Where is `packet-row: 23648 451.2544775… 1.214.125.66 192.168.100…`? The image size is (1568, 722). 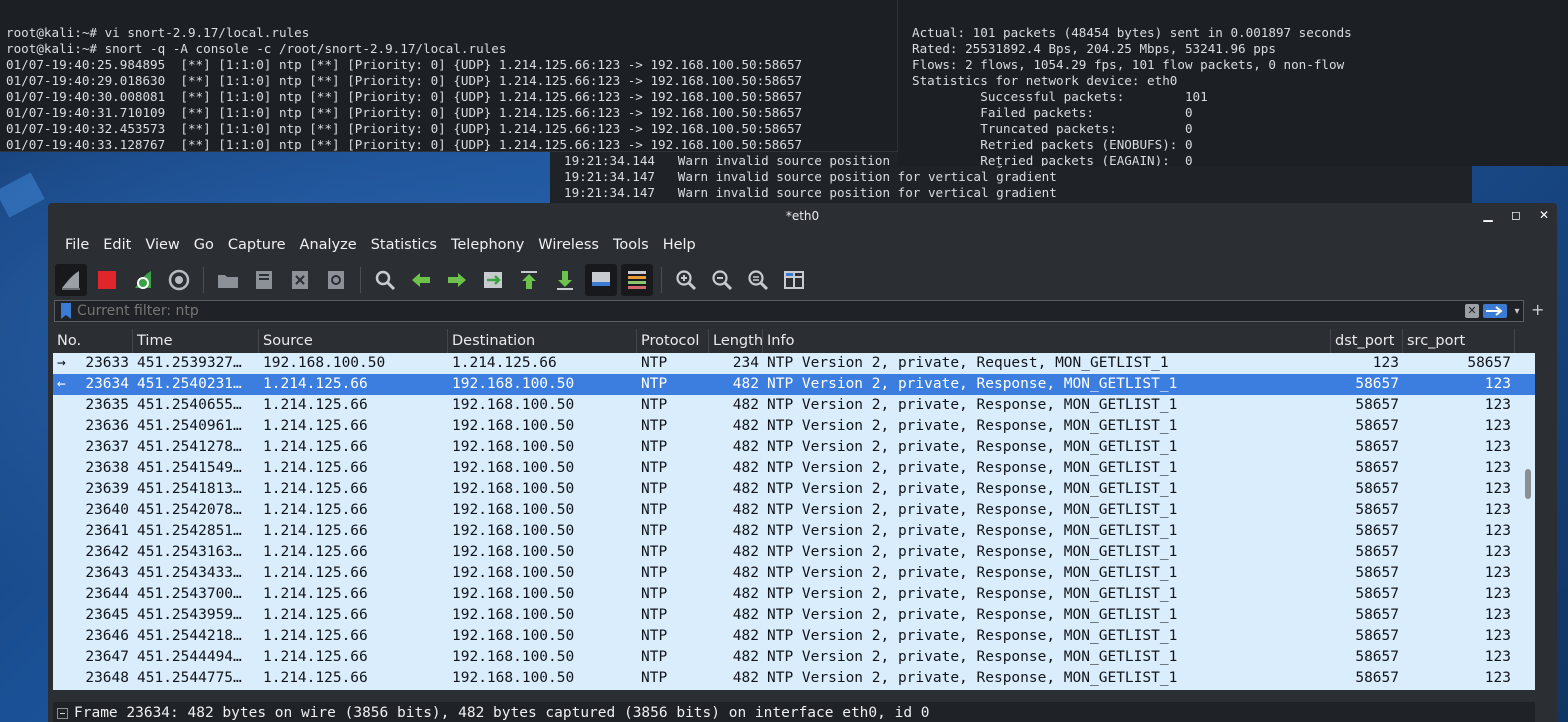
packet-row: 23648 451.2544775… 1.214.125.66 192.168.100… is located at coordinates (794, 678).